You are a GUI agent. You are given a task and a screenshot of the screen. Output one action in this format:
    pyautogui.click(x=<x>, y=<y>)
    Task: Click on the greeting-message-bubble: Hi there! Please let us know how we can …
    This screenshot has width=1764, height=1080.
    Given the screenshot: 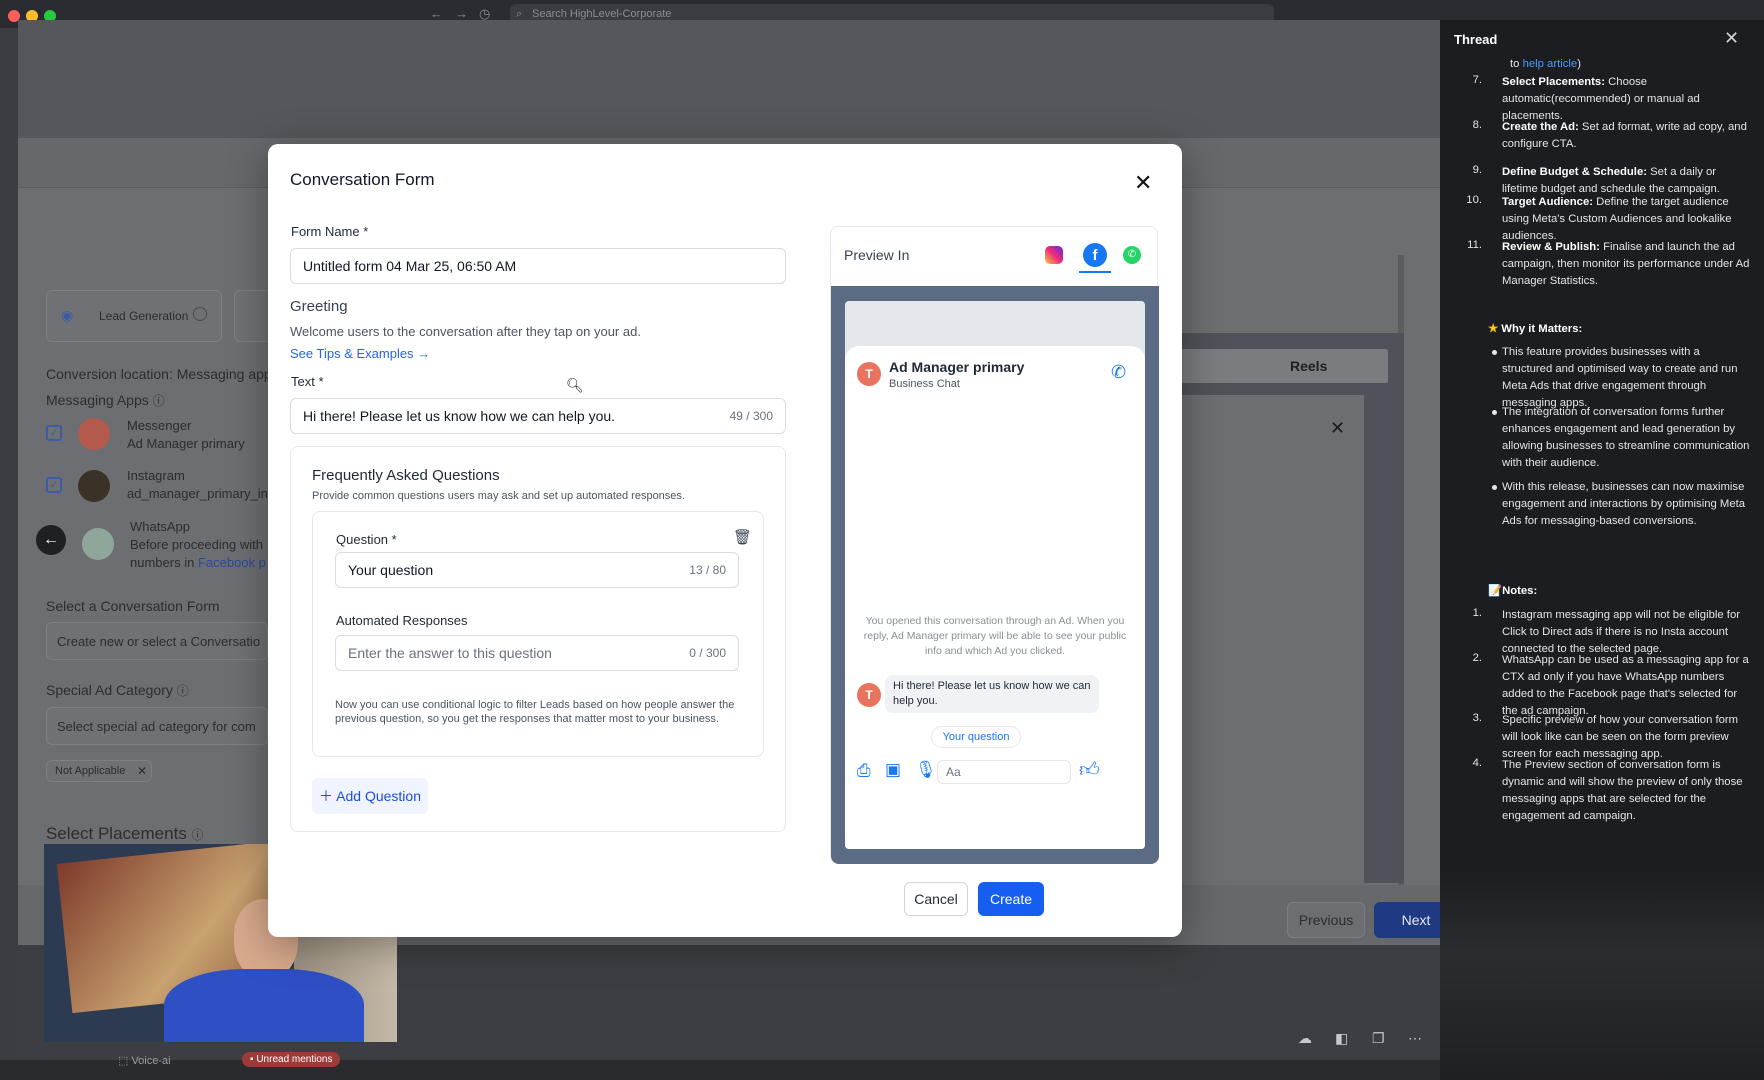 What is the action you would take?
    pyautogui.click(x=992, y=694)
    